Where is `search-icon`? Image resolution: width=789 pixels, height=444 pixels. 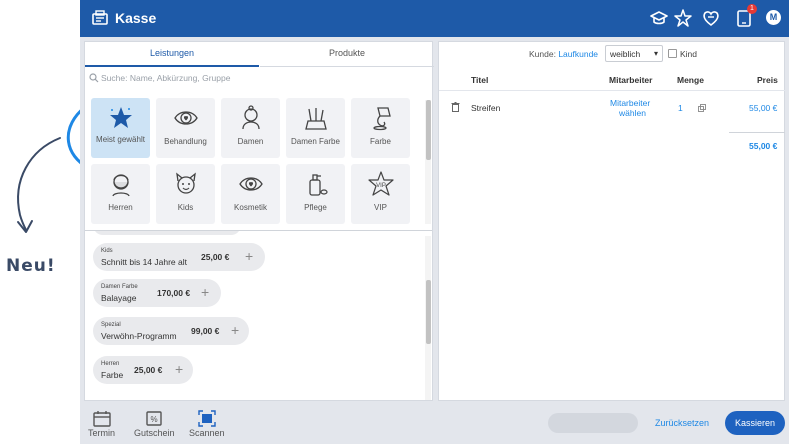 search-icon is located at coordinates (94, 78).